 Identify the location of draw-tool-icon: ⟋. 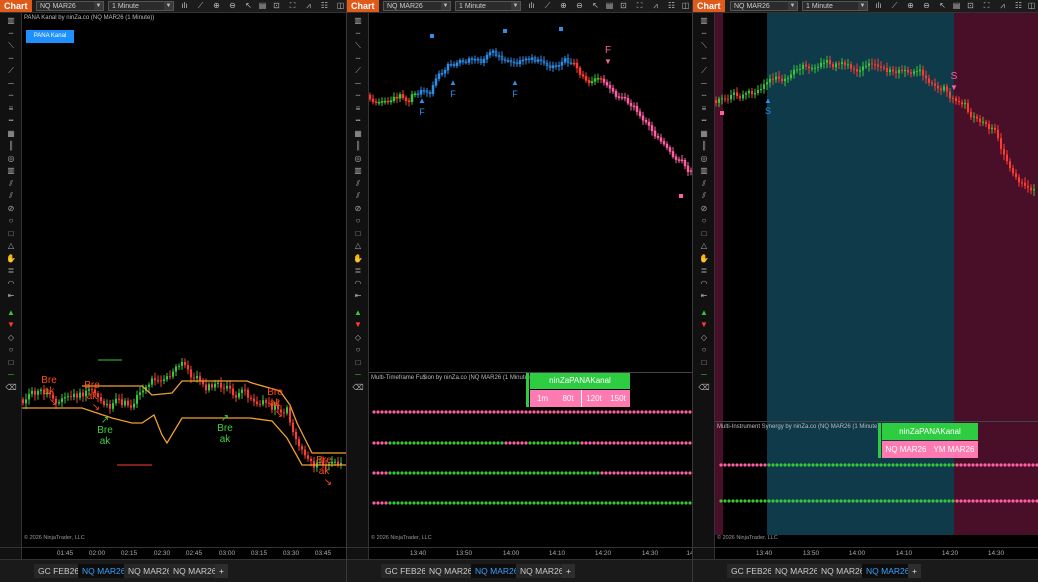
(200, 6).